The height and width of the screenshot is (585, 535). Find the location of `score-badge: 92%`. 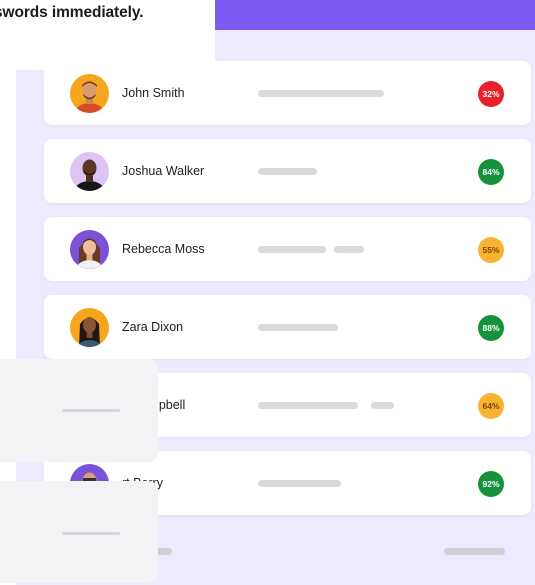

score-badge: 92% is located at coordinates (491, 484).